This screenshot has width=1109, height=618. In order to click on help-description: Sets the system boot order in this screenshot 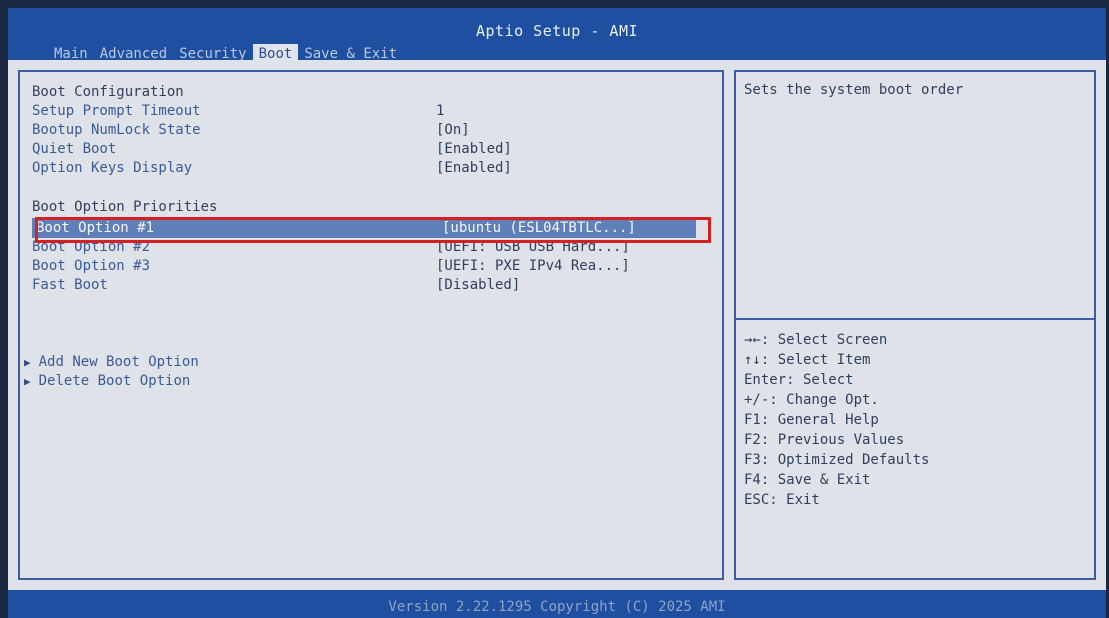, I will do `click(854, 90)`.